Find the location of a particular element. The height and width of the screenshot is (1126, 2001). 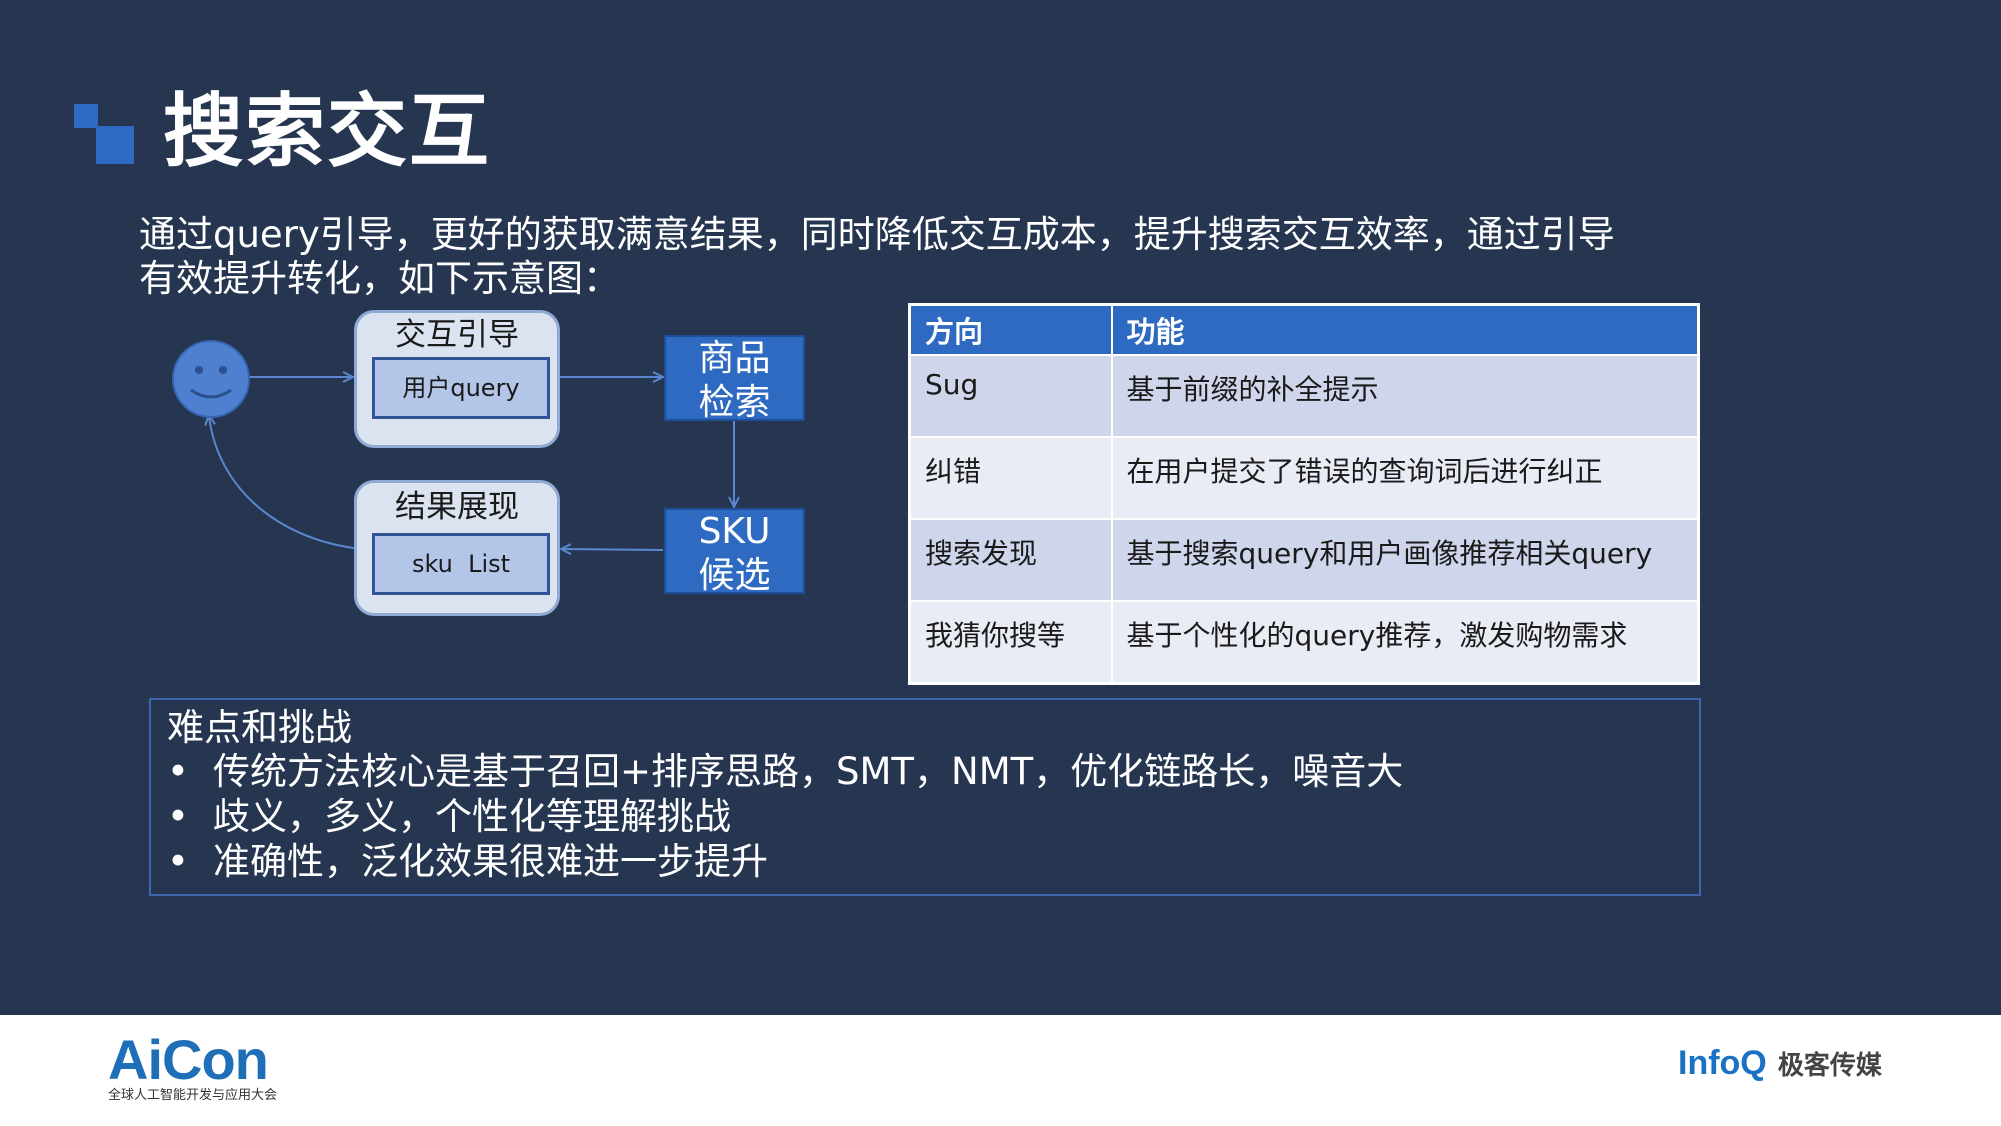

table-row: Sug 基于前缀的补全提示 is located at coordinates (1304, 396).